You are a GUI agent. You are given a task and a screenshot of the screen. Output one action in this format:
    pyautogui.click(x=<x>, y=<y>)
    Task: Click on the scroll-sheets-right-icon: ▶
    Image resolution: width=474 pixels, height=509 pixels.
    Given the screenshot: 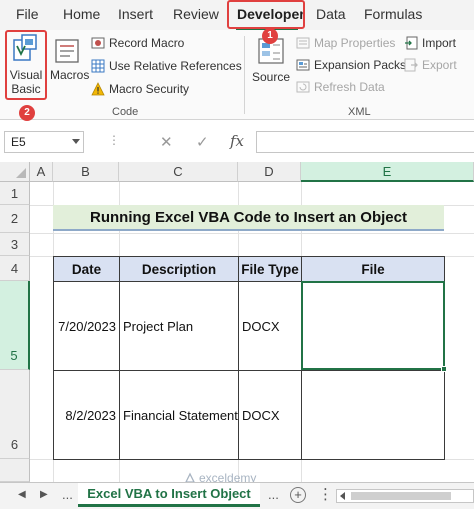 What is the action you would take?
    pyautogui.click(x=44, y=494)
    